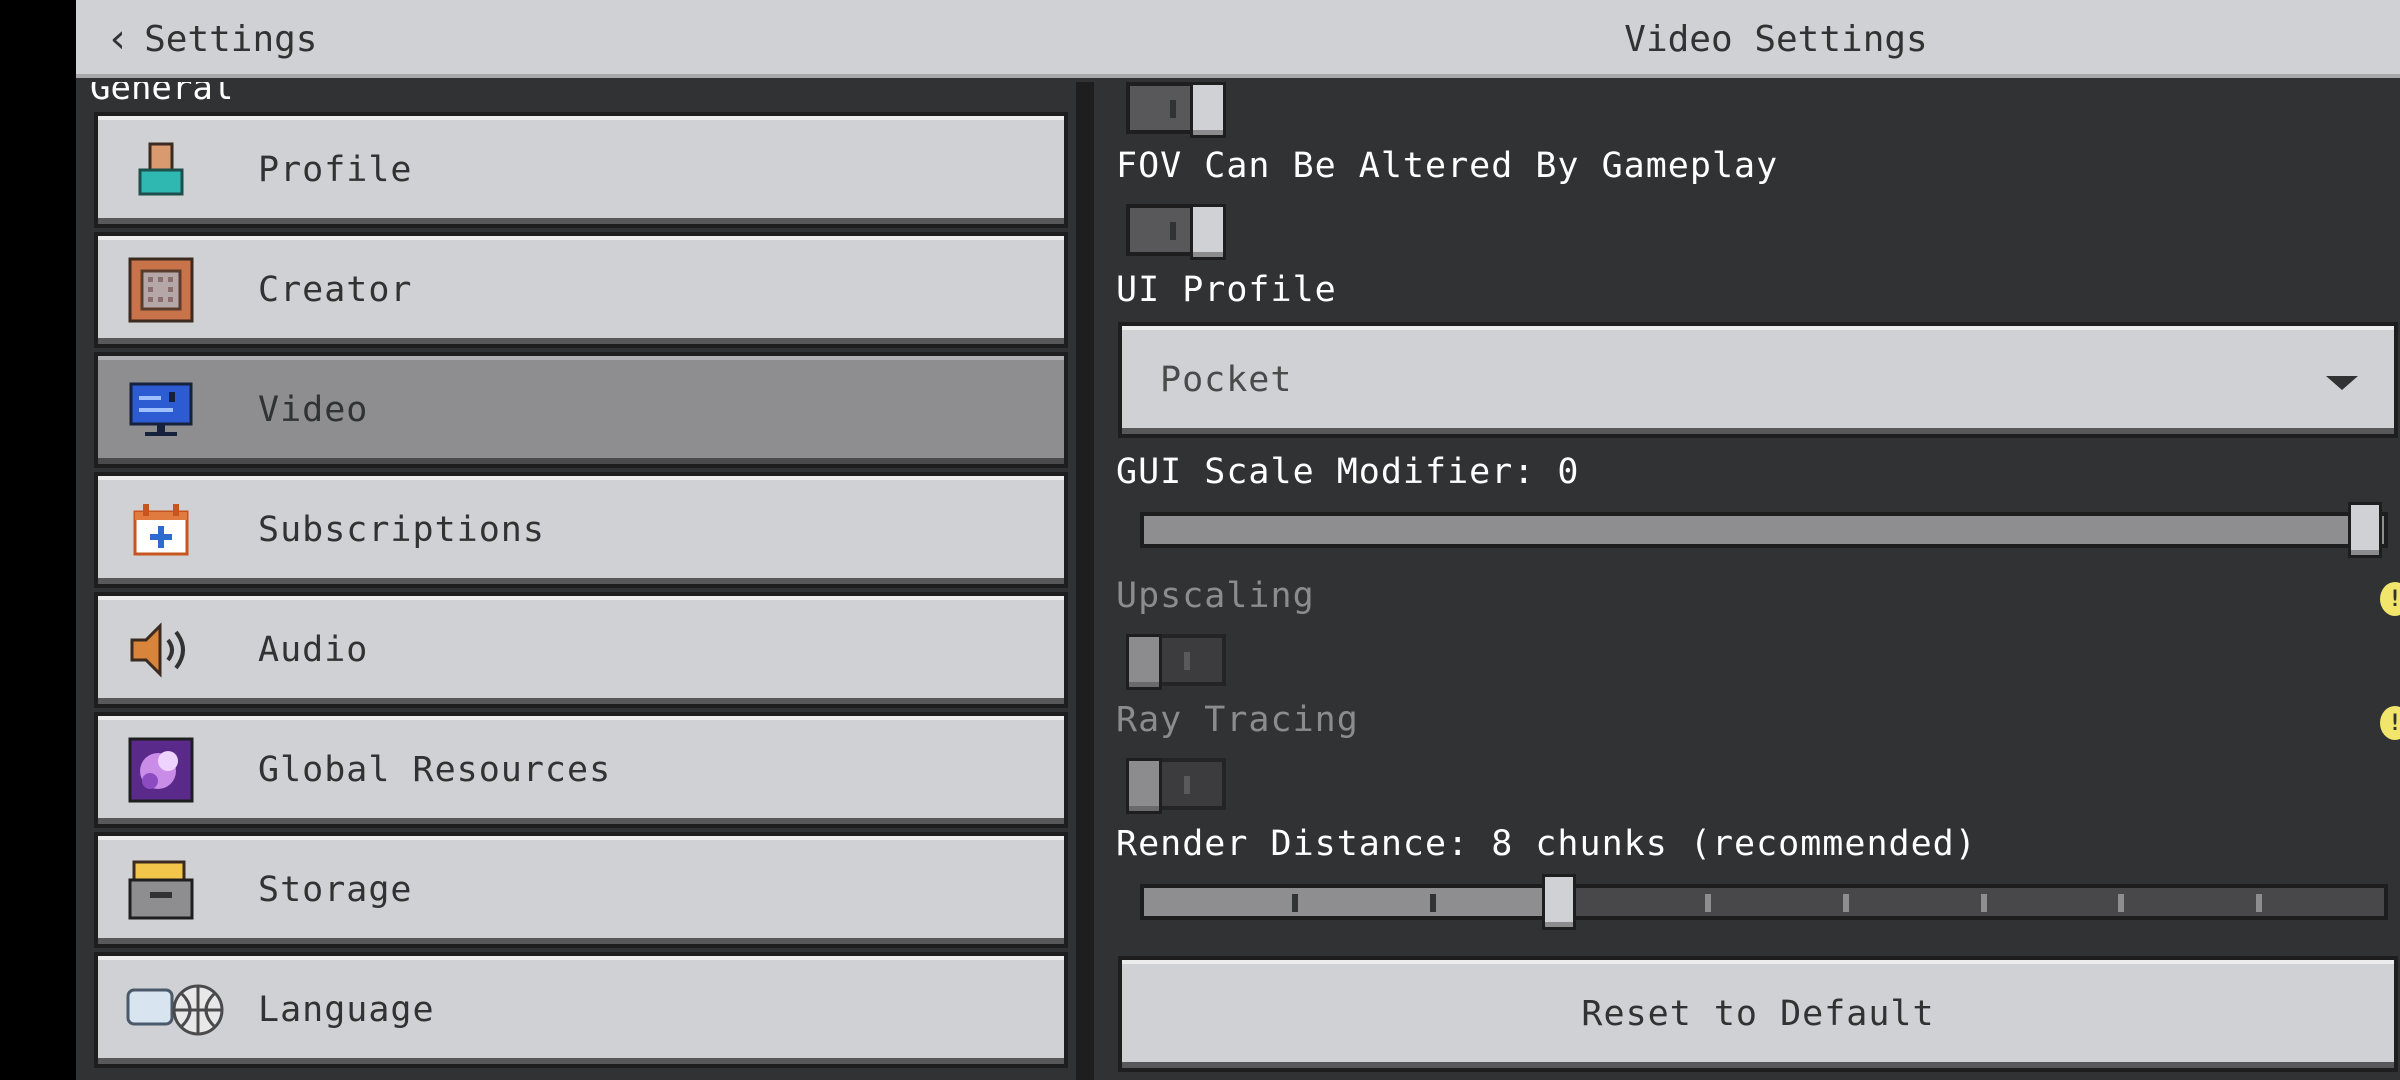  I want to click on chevron-down-icon, so click(2342, 383).